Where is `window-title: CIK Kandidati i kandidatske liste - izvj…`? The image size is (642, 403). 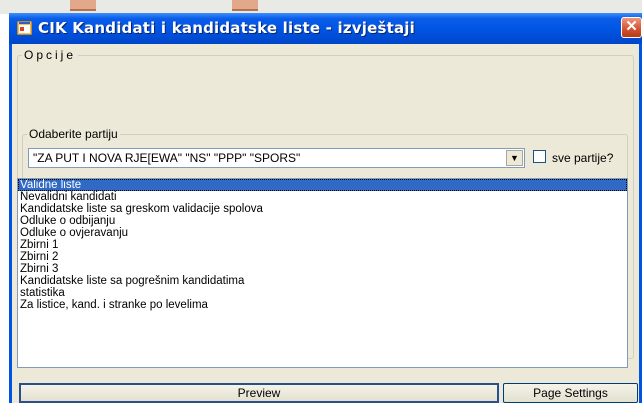 window-title: CIK Kandidati i kandidatske liste - izvj… is located at coordinates (226, 28).